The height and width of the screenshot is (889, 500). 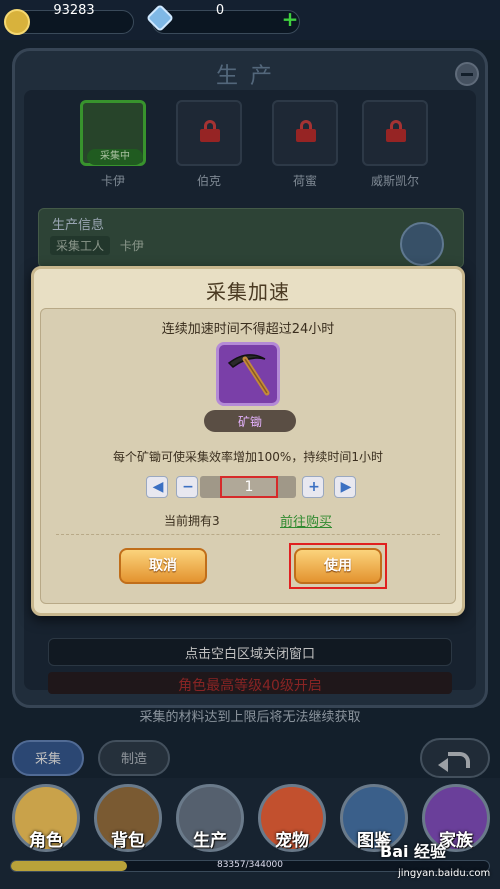 What do you see at coordinates (338, 566) in the screenshot?
I see `highlight-frame` at bounding box center [338, 566].